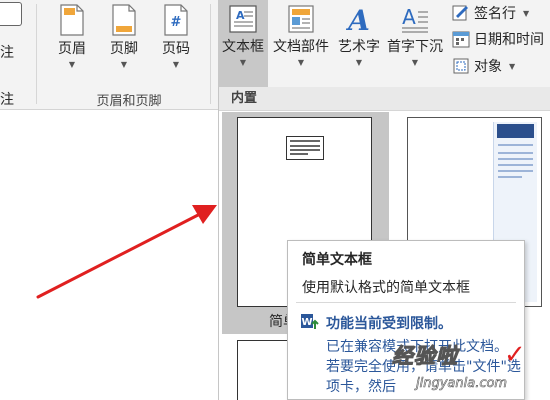  I want to click on gallery-section-header: 内置, so click(384, 99).